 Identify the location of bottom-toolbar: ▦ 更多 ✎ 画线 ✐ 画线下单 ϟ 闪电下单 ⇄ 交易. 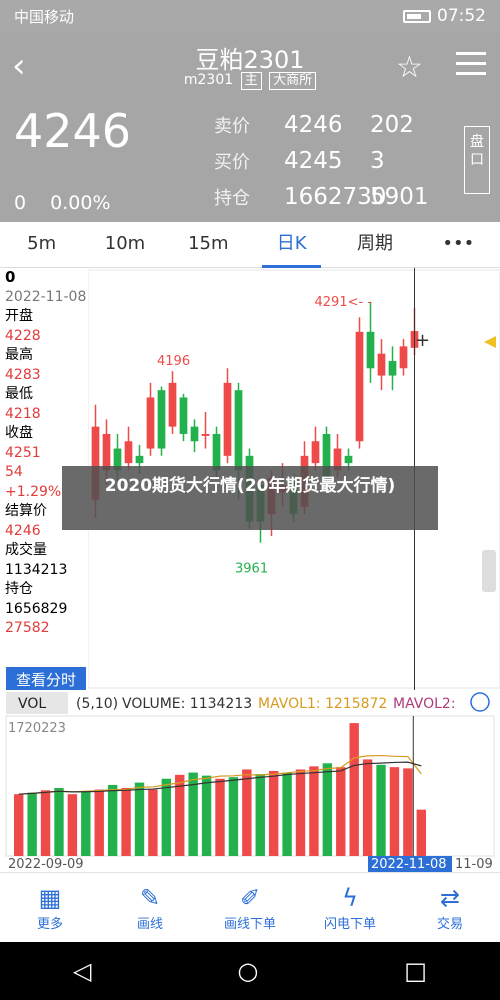
(250, 907).